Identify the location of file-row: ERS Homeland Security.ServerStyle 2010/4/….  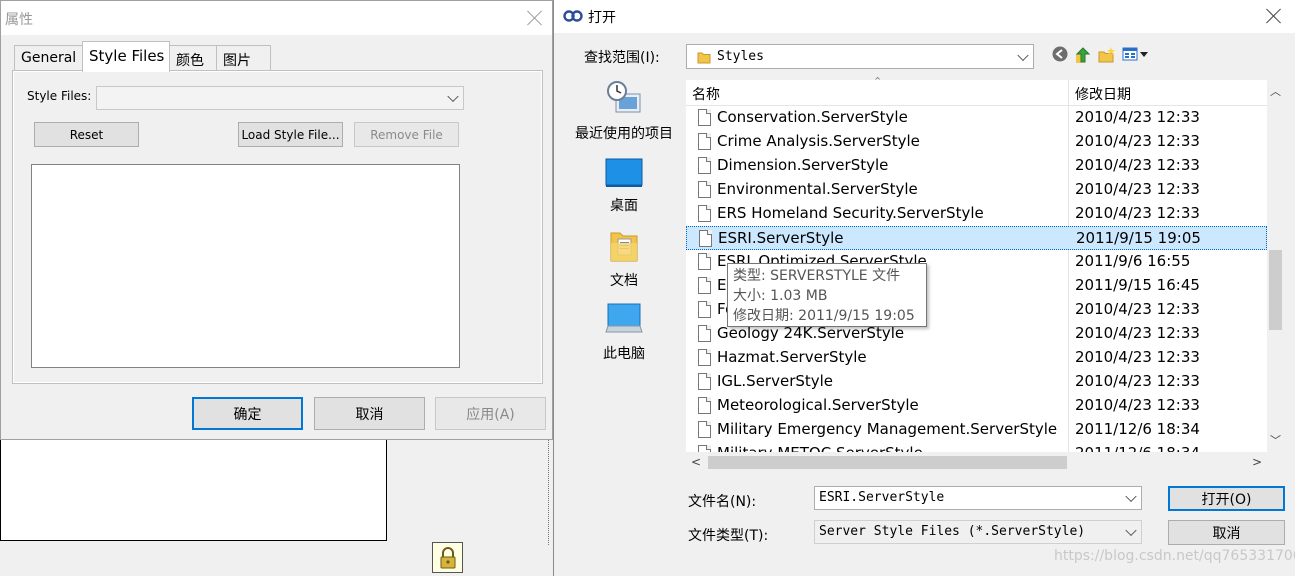
(976, 214).